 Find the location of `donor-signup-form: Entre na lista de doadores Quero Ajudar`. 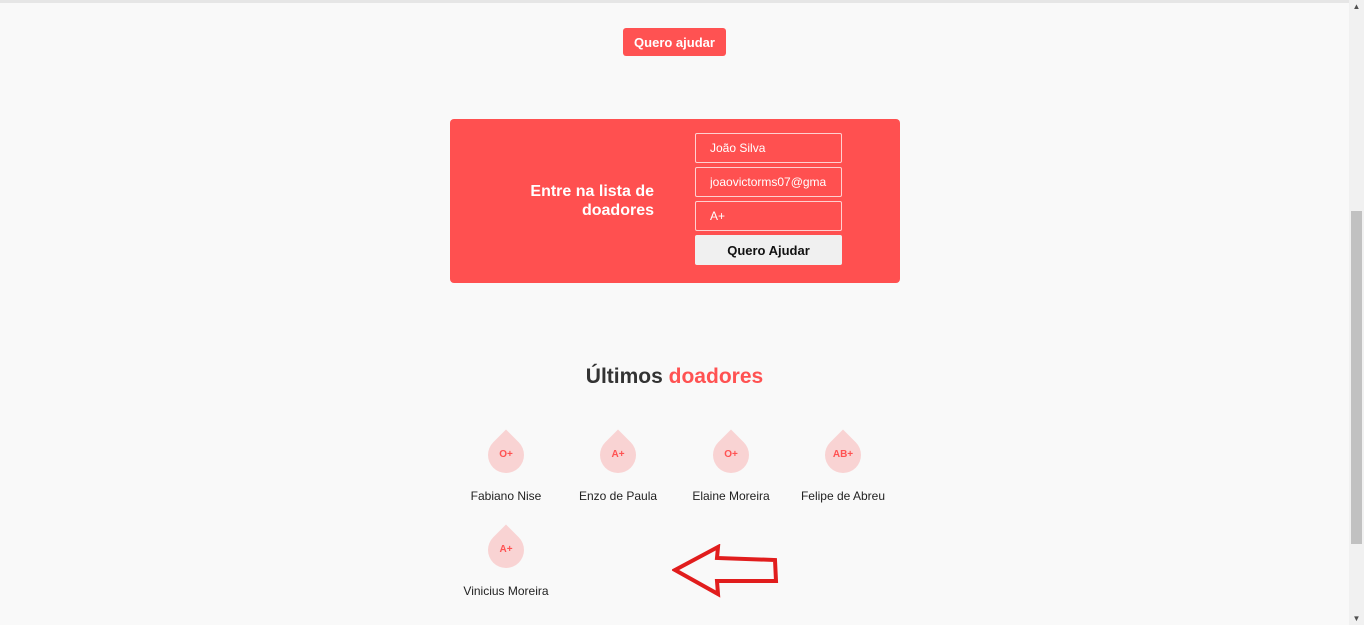

donor-signup-form: Entre na lista de doadores Quero Ajudar is located at coordinates (675, 201).